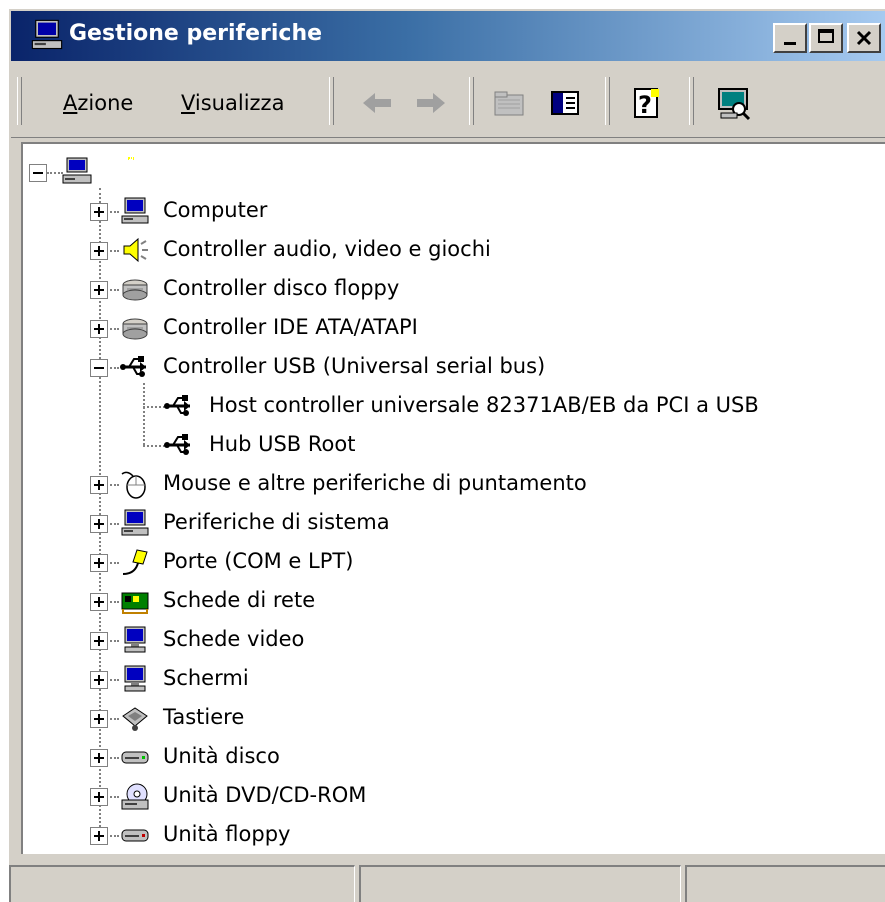 The image size is (885, 902). What do you see at coordinates (354, 366) in the screenshot?
I see `tree-item-controller-usb-universal-serial-bus: Controller USB (Universal serial bus)` at bounding box center [354, 366].